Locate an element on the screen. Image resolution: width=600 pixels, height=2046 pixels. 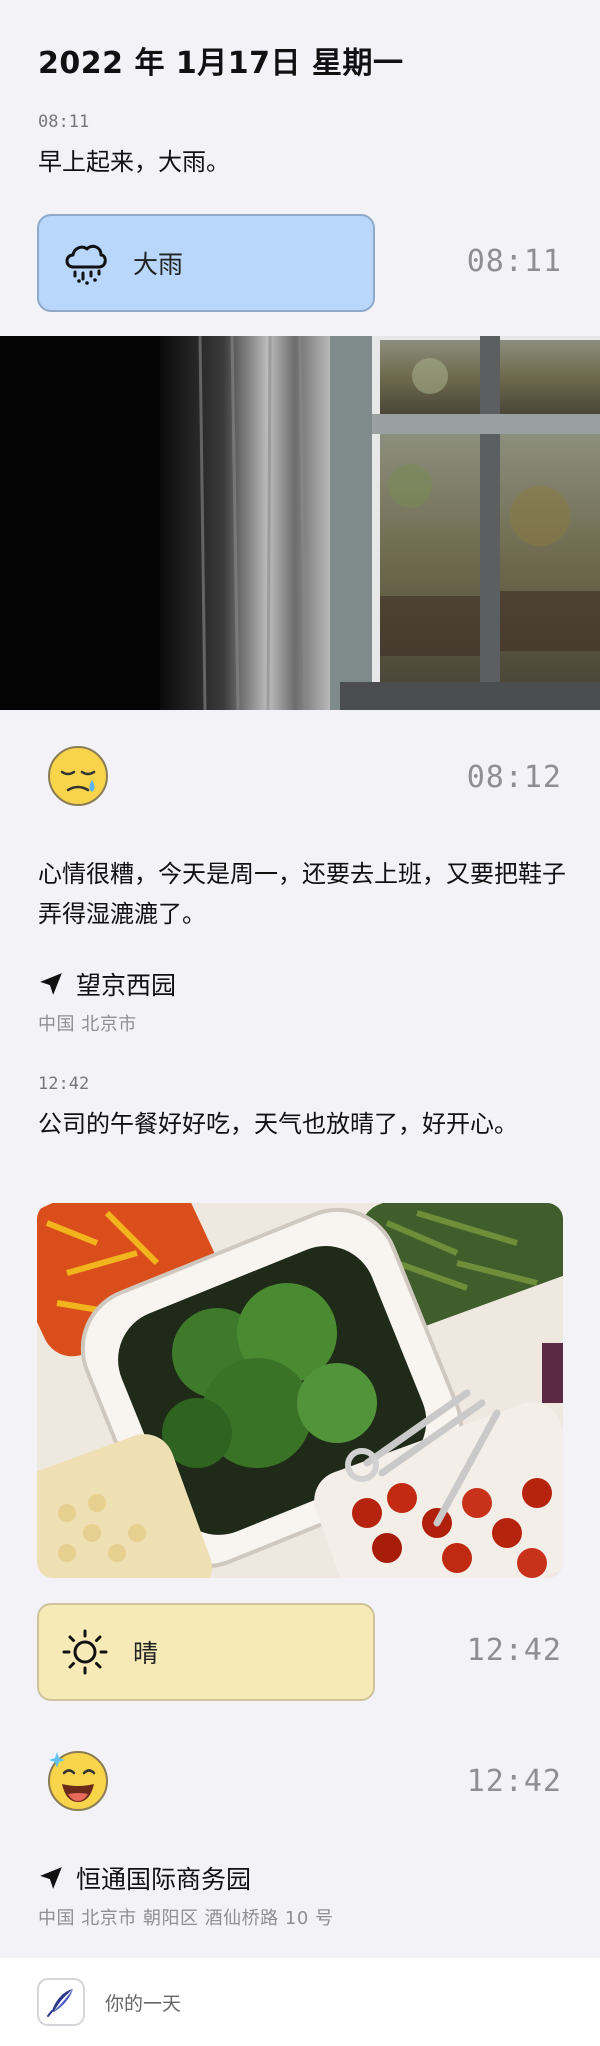
location-address: 中国 北京市 is located at coordinates (87, 1024).